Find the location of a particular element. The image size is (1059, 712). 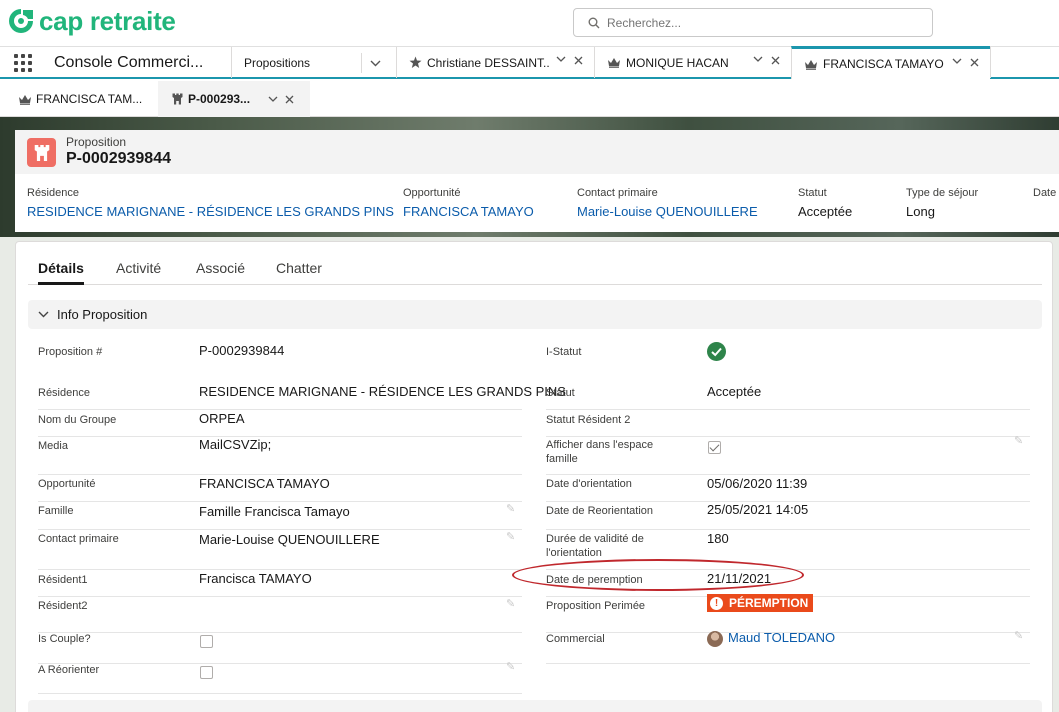

header-field-label: Contact primaire is located at coordinates (617, 193).